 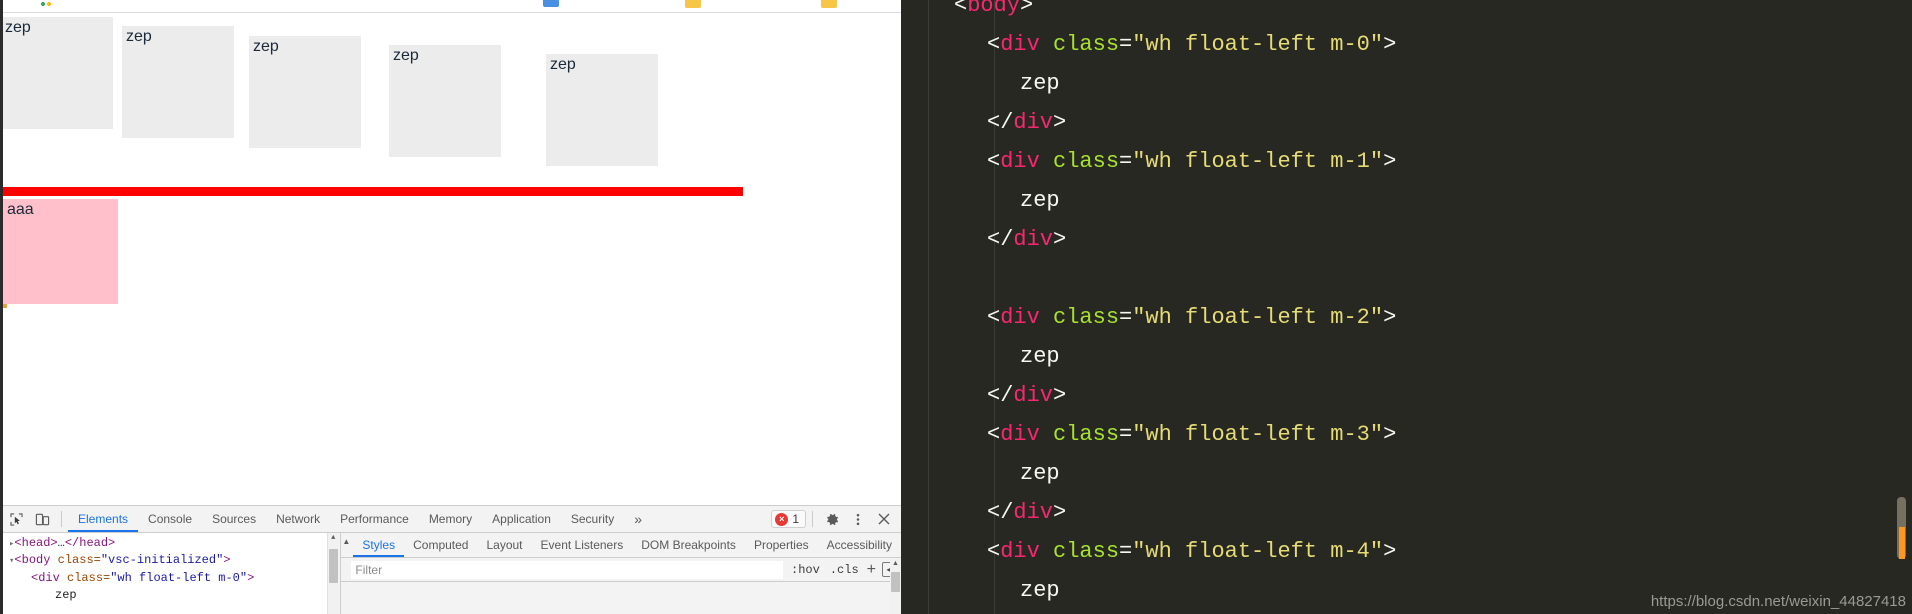 I want to click on pink-box-label: aaa, so click(x=20, y=209).